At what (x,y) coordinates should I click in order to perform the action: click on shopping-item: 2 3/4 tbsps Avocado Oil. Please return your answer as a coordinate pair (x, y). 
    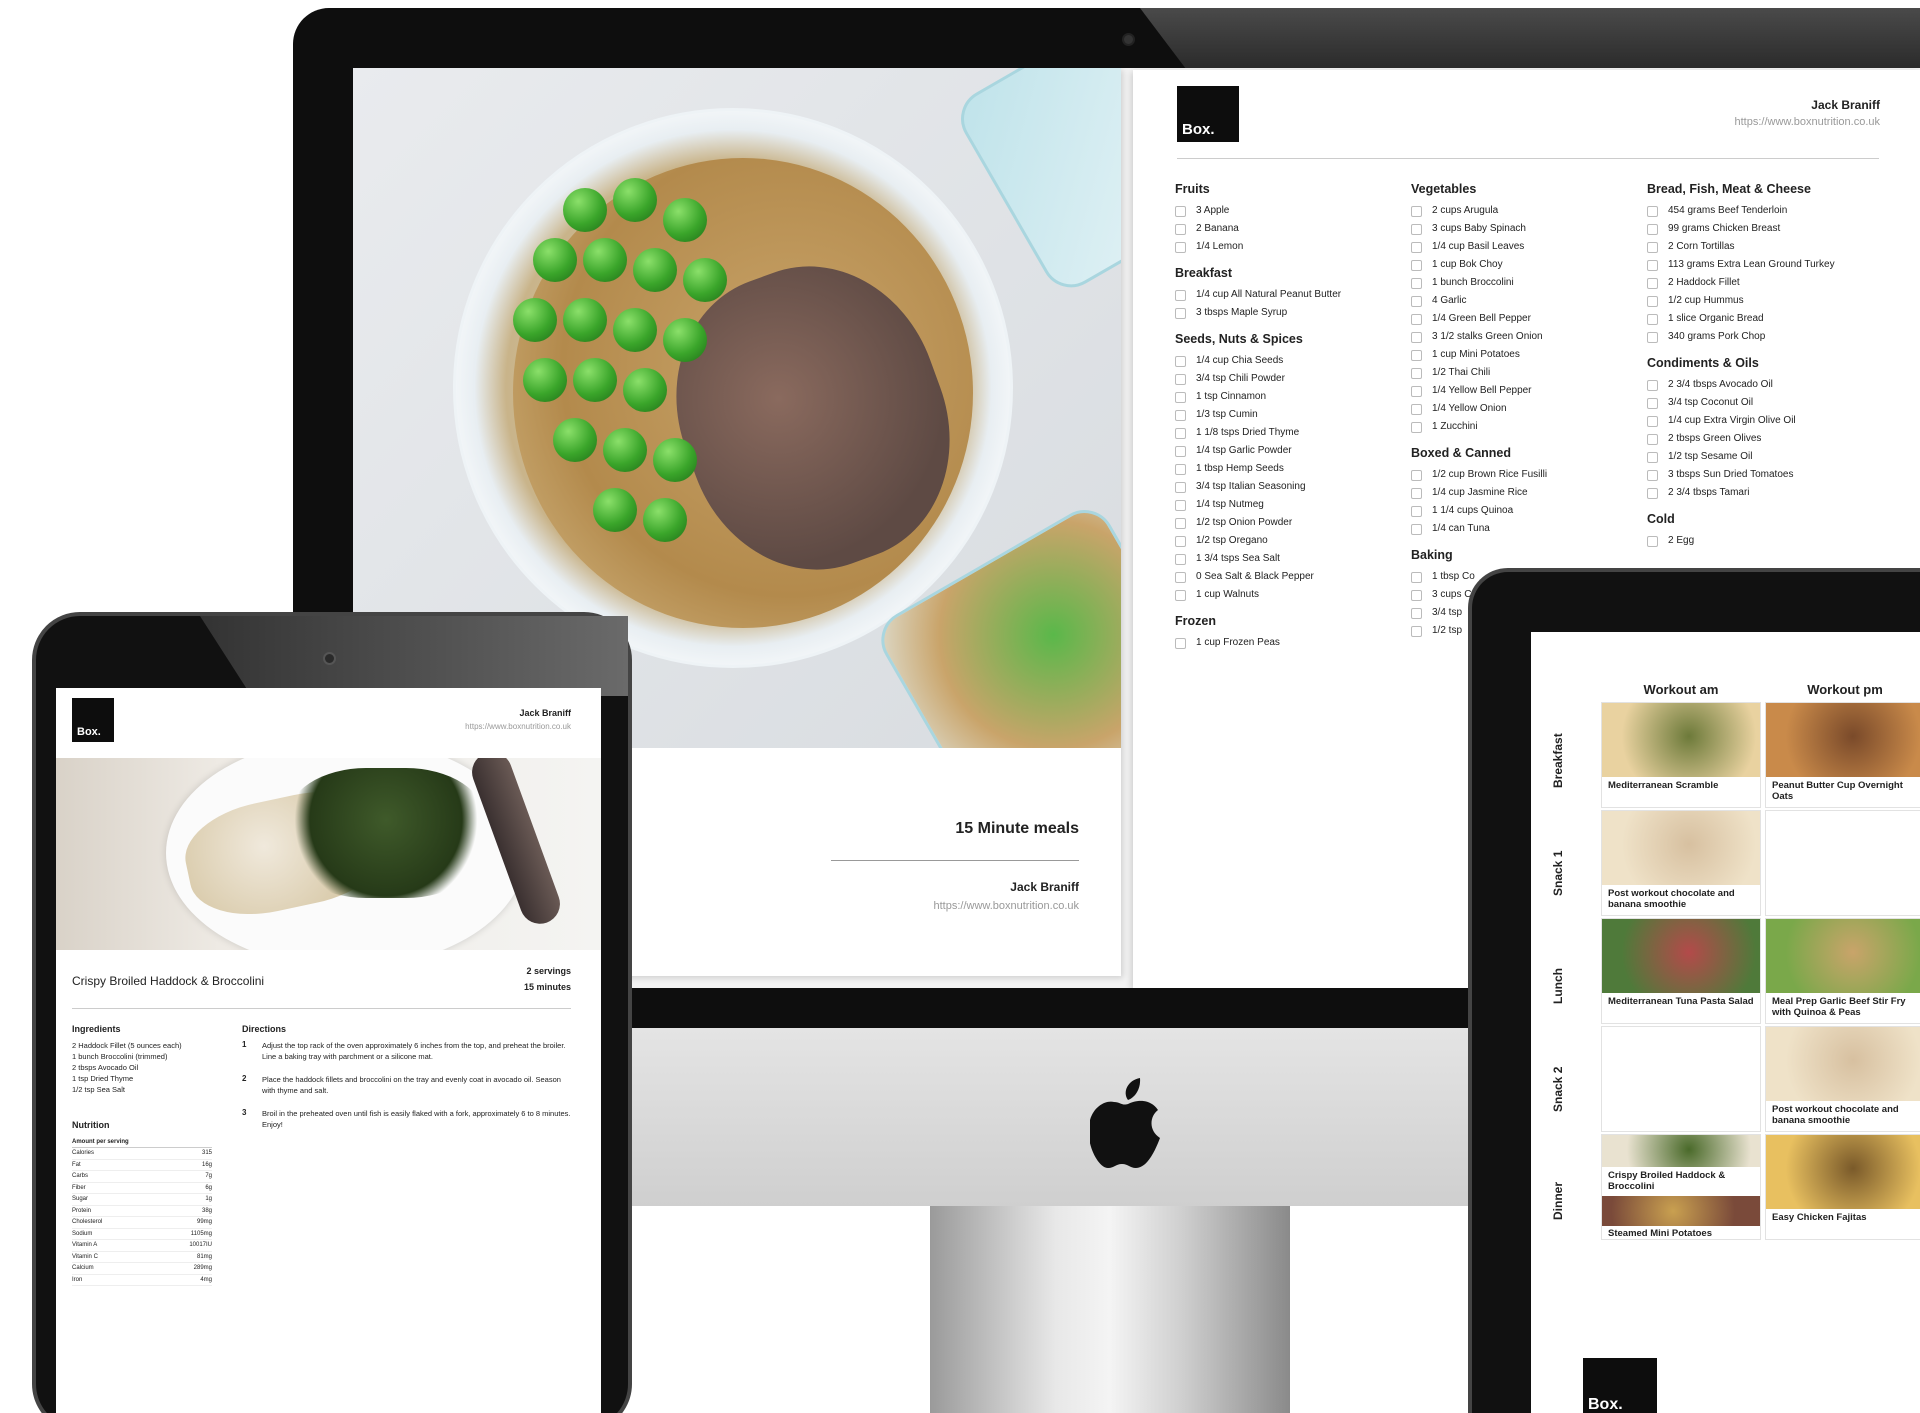
    Looking at the image, I should click on (1762, 385).